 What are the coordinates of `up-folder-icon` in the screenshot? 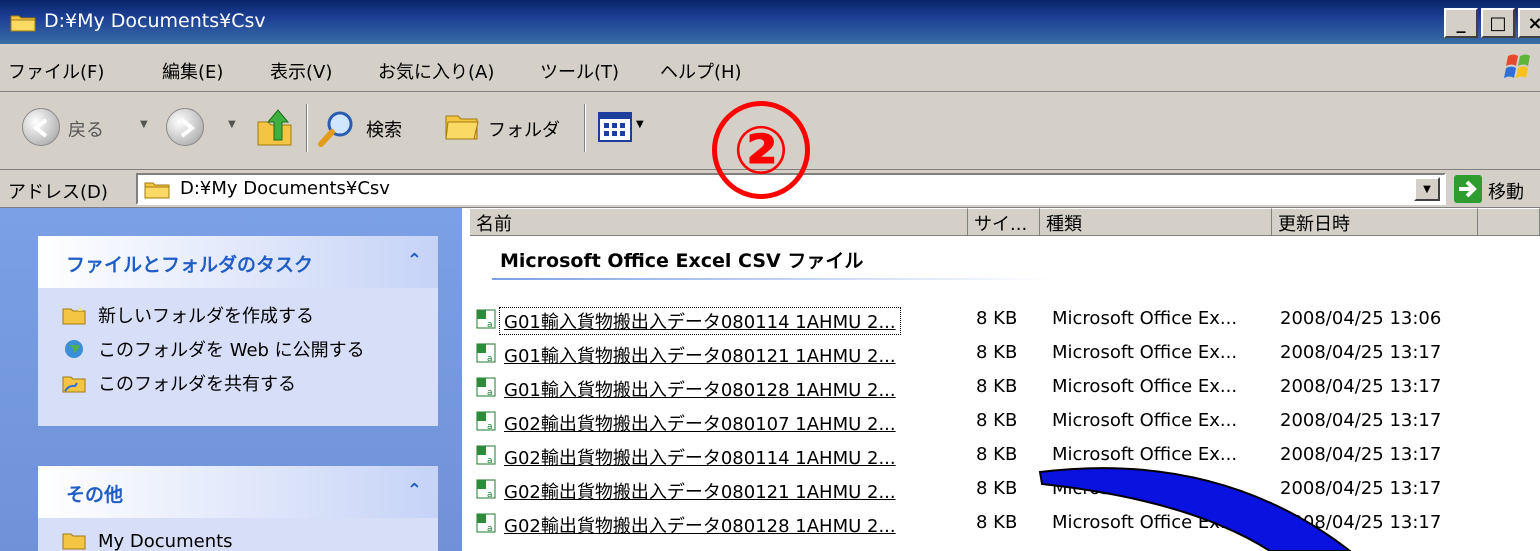 It's located at (274, 127).